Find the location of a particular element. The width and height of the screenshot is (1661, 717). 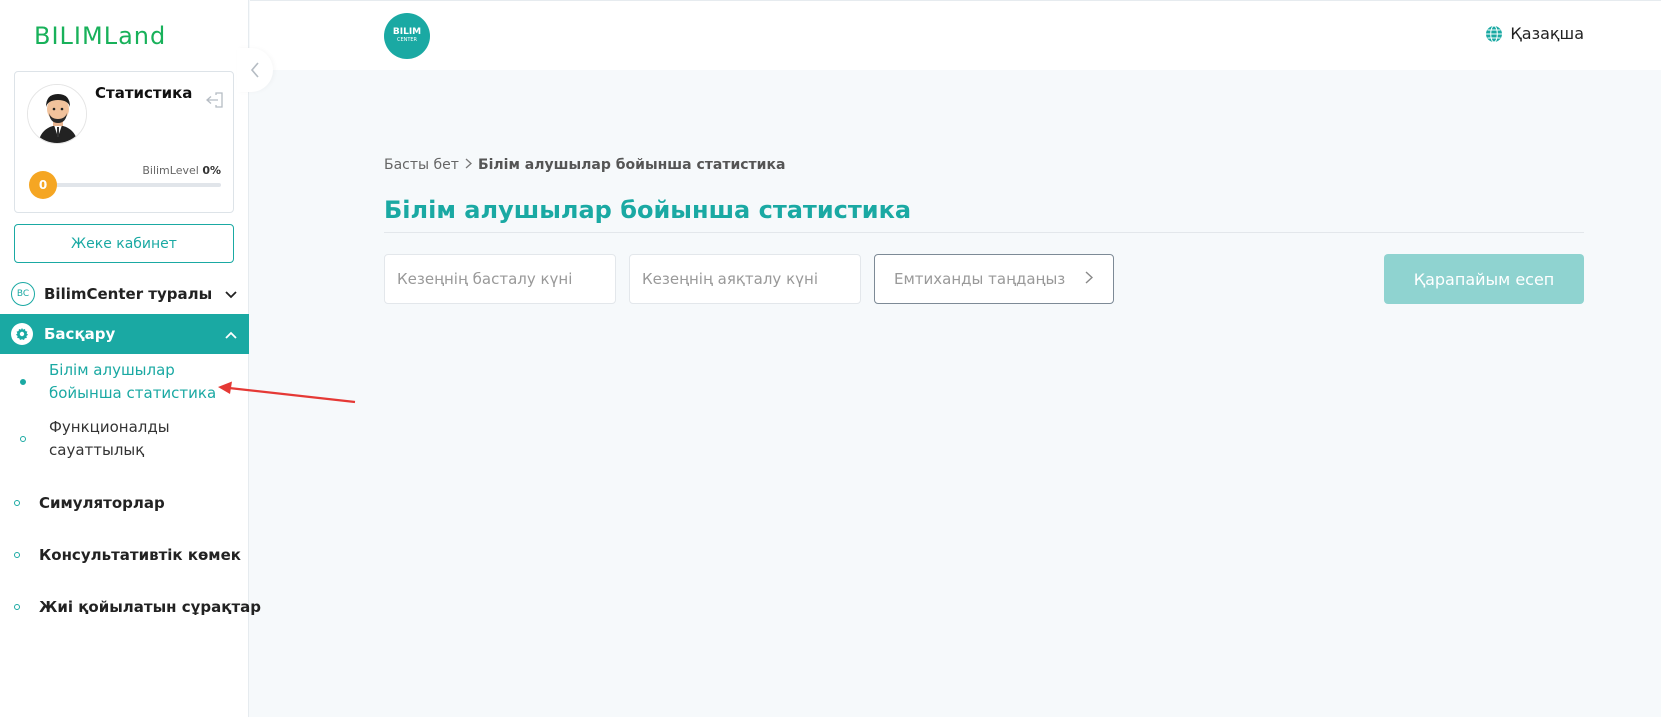

language-label: Қазақша is located at coordinates (1547, 33).